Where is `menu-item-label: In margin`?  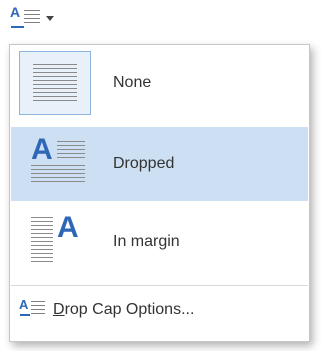
menu-item-label: In margin is located at coordinates (146, 241).